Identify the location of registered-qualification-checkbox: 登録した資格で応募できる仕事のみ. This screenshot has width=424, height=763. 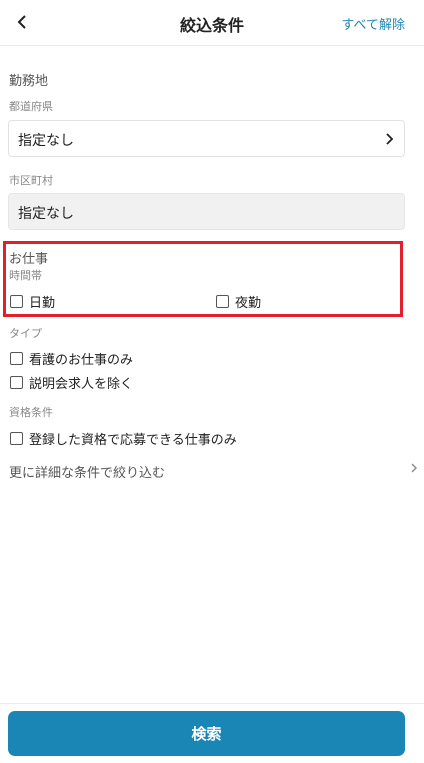
(123, 438).